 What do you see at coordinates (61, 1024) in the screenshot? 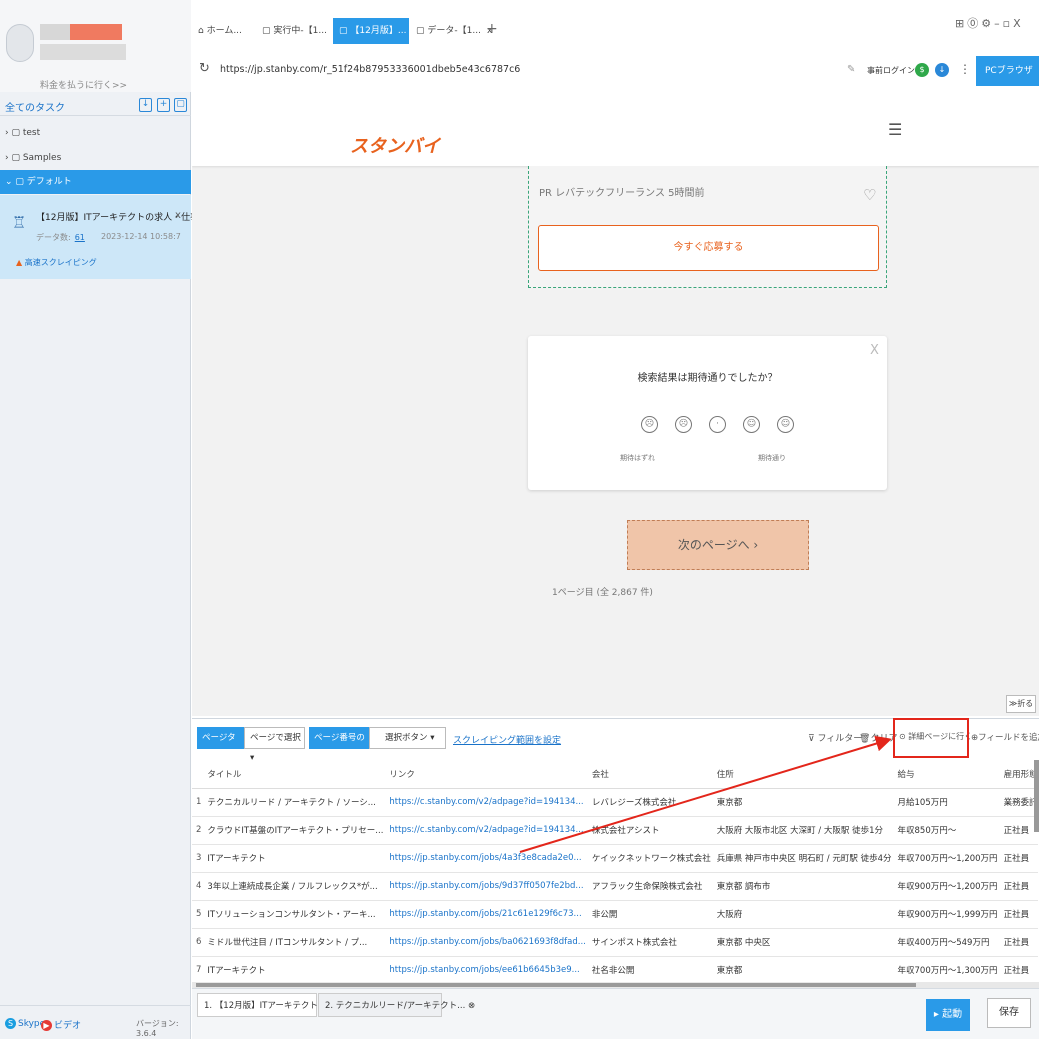
I see `video-link: ▶ ビデオ` at bounding box center [61, 1024].